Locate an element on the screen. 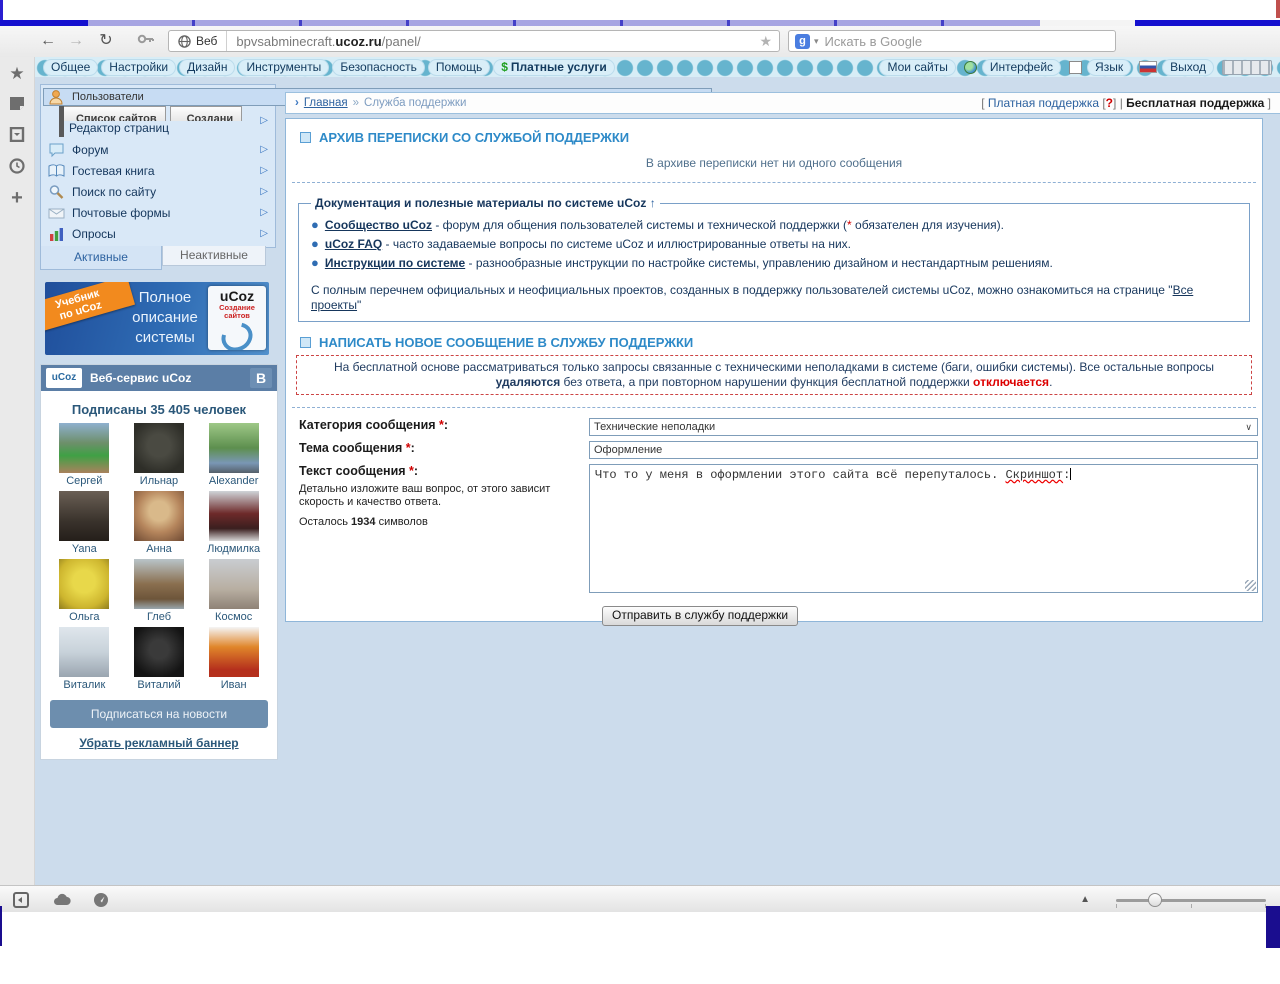 Image resolution: width=1280 pixels, height=984 pixels. tab-inactive-modules: Неактивные is located at coordinates (214, 256).